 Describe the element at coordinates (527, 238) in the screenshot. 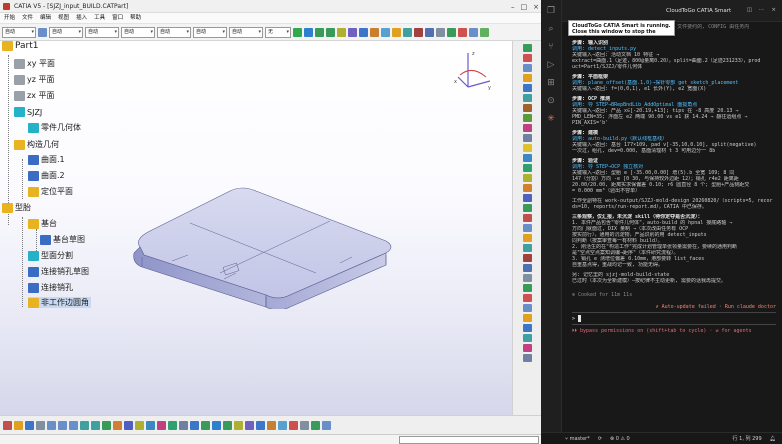

I see `translate-tool-icon` at that location.